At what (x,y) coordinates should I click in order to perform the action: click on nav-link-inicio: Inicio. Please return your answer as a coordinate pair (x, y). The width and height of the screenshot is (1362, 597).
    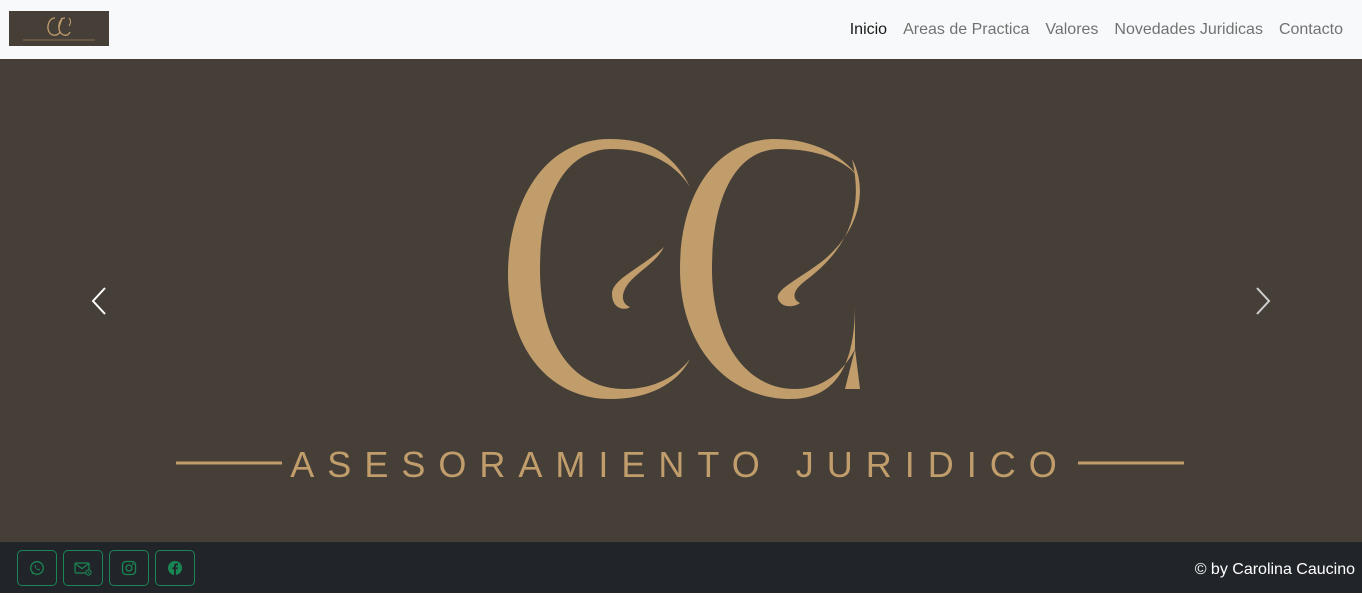
    Looking at the image, I should click on (868, 30).